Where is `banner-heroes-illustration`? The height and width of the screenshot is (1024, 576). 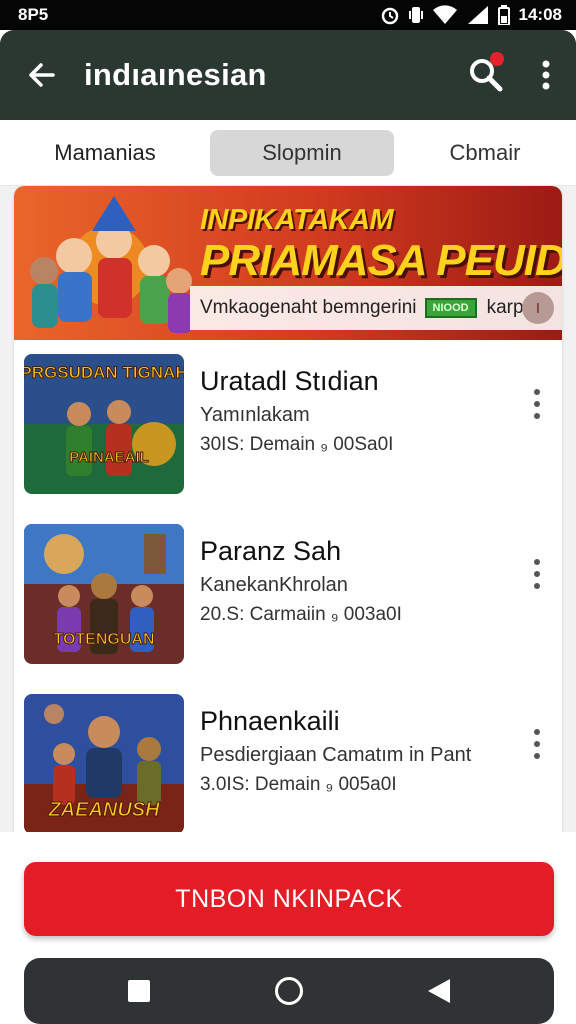
banner-heroes-illustration is located at coordinates (111, 264).